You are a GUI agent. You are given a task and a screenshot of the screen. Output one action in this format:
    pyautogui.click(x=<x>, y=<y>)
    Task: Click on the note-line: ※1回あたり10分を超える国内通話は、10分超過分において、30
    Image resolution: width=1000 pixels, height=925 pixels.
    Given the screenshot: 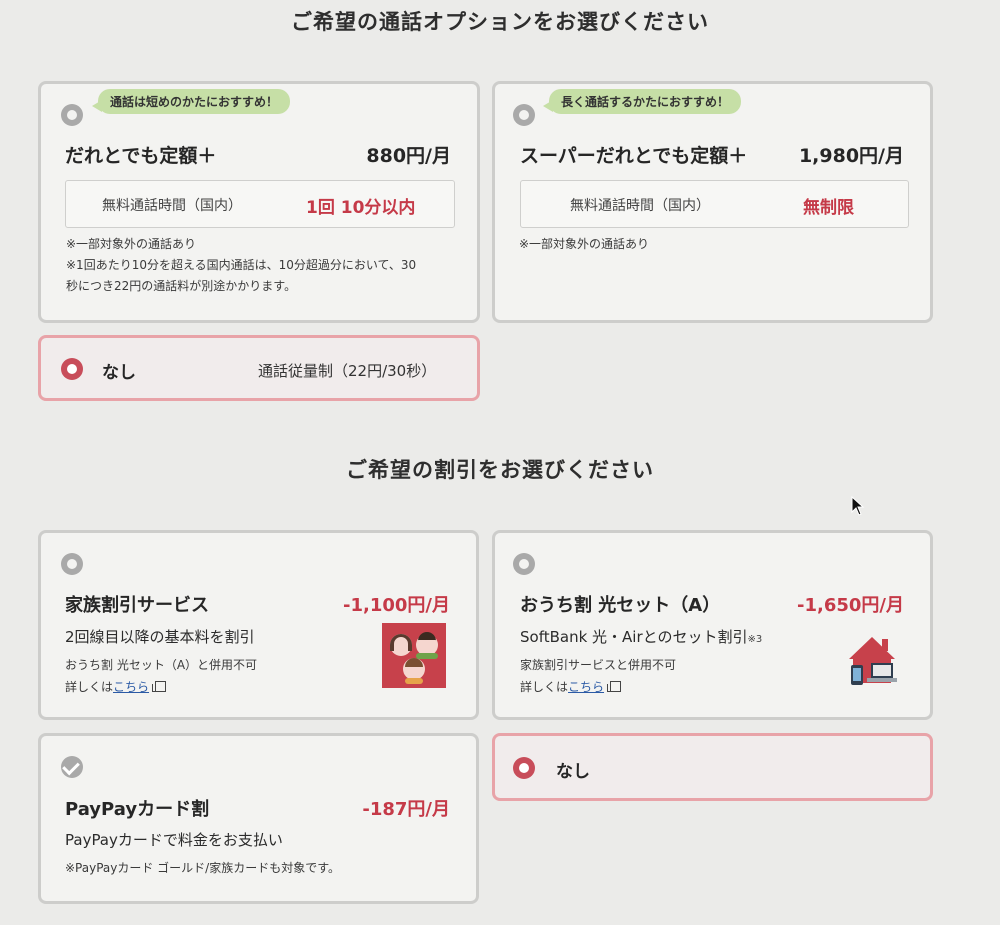 What is the action you would take?
    pyautogui.click(x=241, y=265)
    